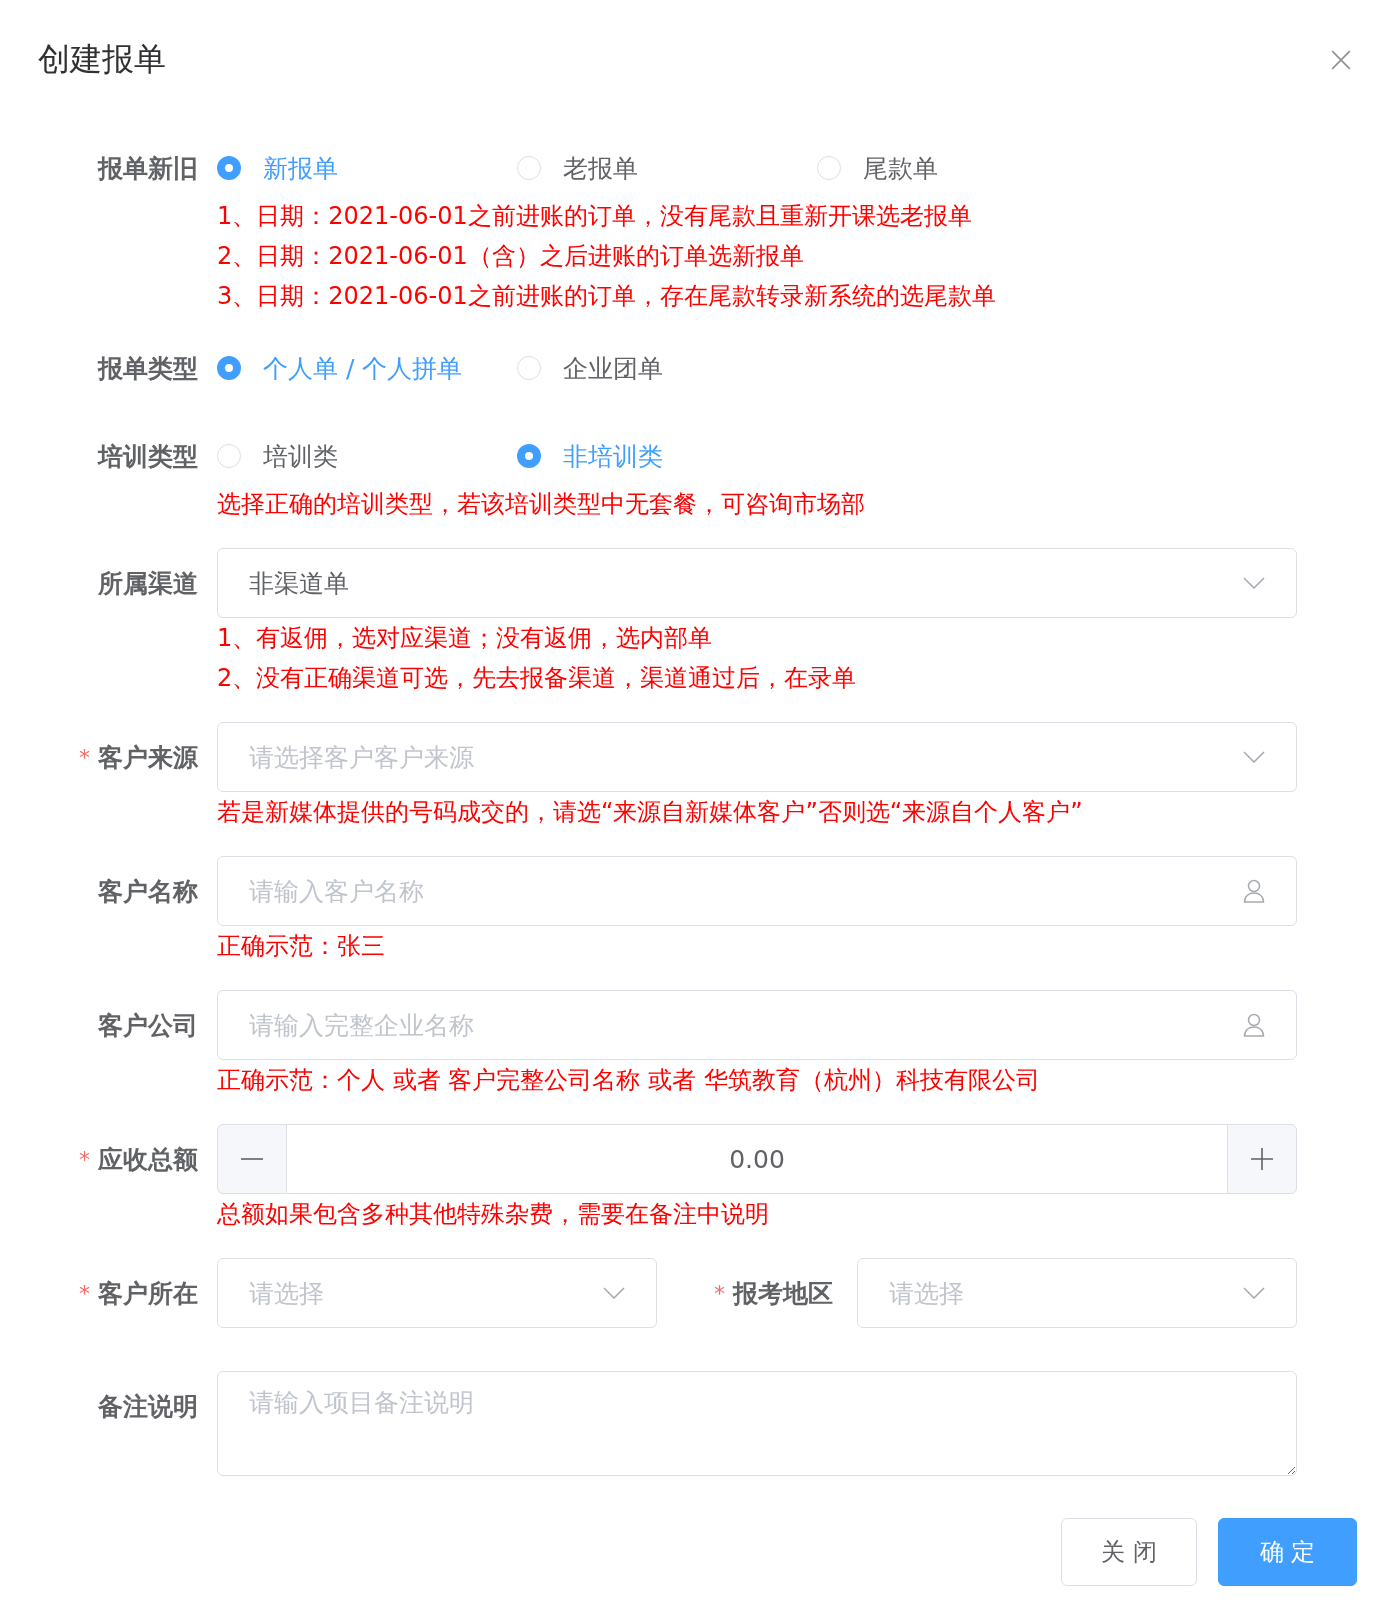  What do you see at coordinates (511, 256) in the screenshot?
I see `hint-text: 2、日期：2021-06-01（含）之后进账的订单选新报单` at bounding box center [511, 256].